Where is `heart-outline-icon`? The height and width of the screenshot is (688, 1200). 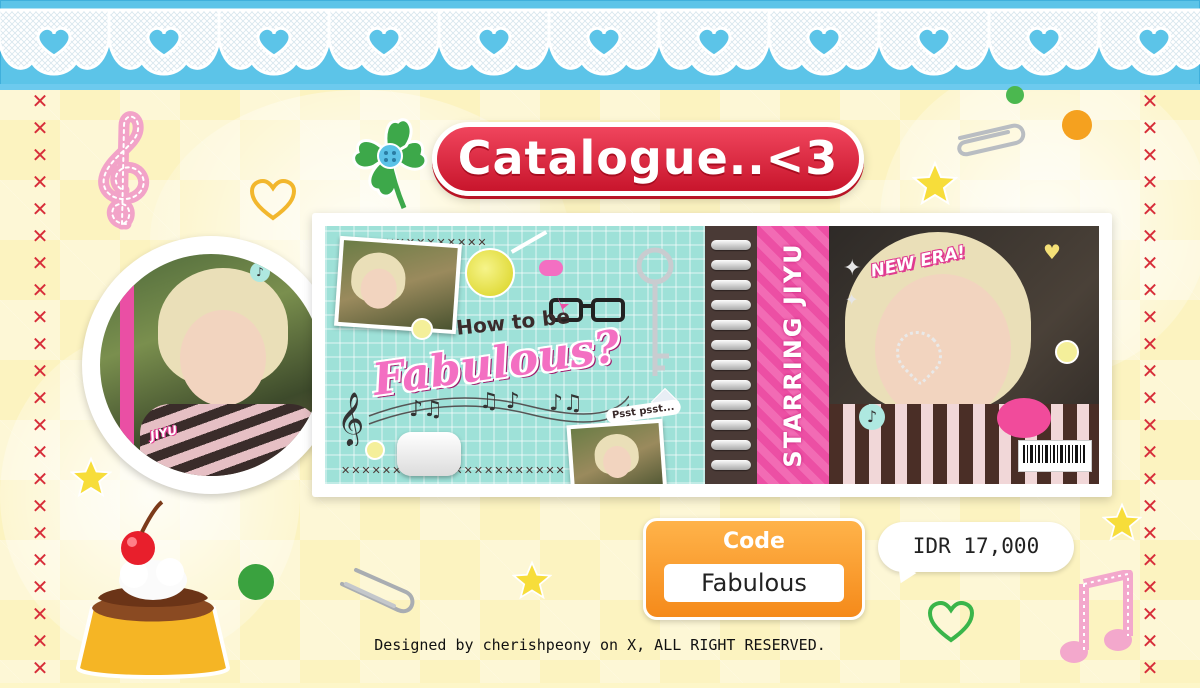
heart-outline-icon is located at coordinates (273, 199).